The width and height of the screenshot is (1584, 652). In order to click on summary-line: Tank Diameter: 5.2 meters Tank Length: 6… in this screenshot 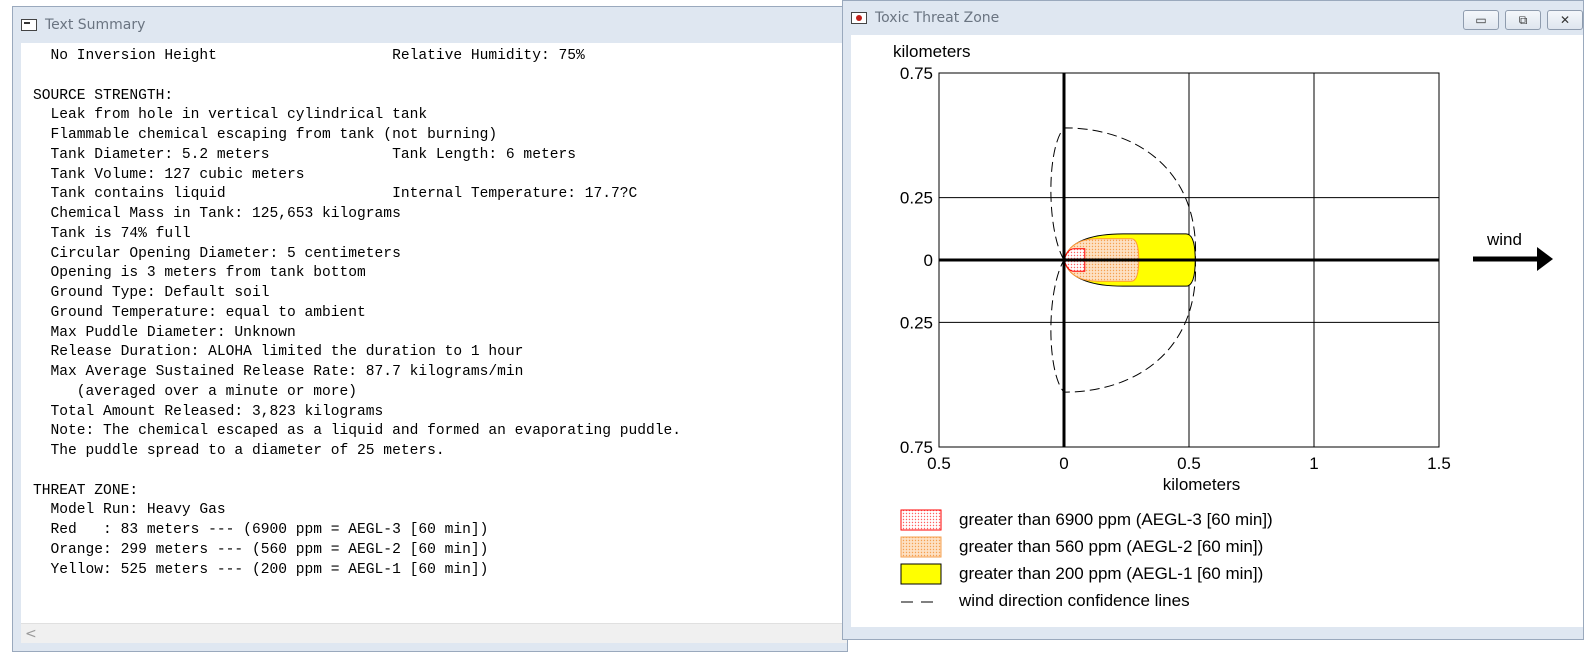, I will do `click(304, 154)`.